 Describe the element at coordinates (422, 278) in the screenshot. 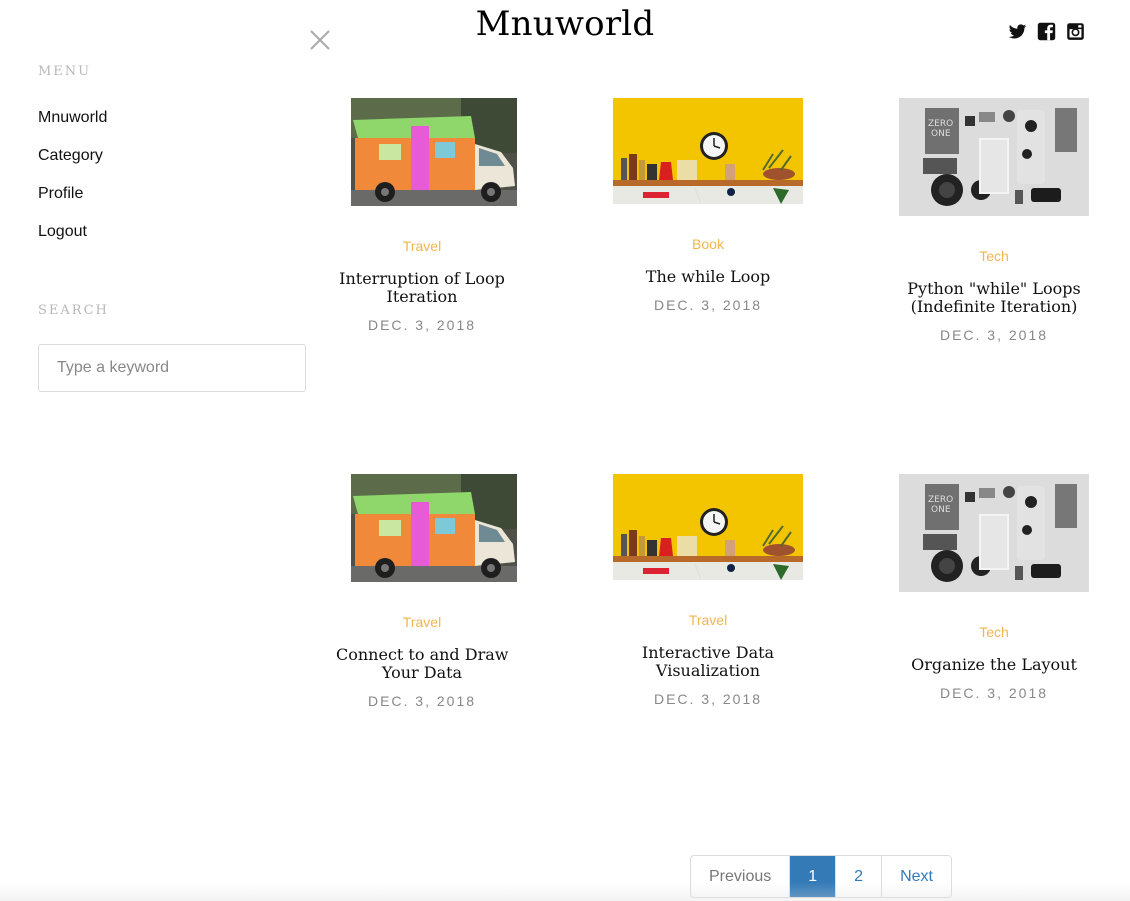

I see `post-title-line: Interruption of Loop` at that location.